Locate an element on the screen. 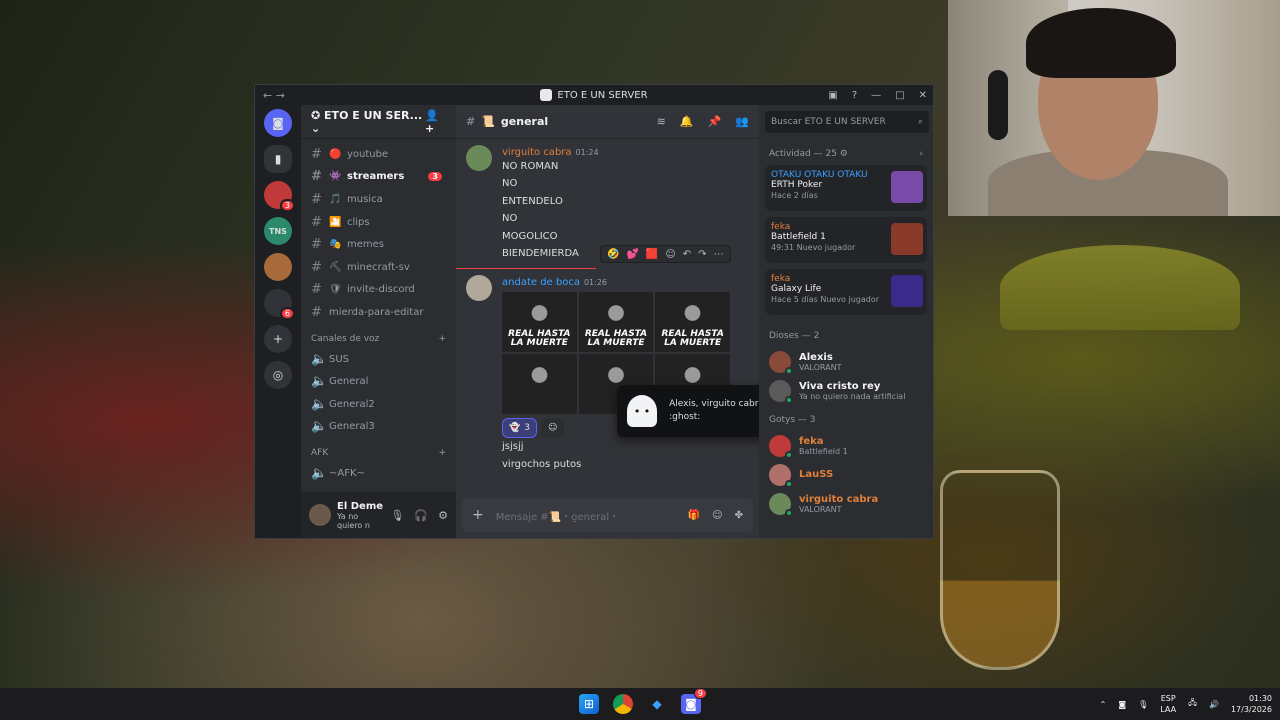 This screenshot has height=720, width=1280. ghost-reaction: 👻 3 is located at coordinates (519, 428).